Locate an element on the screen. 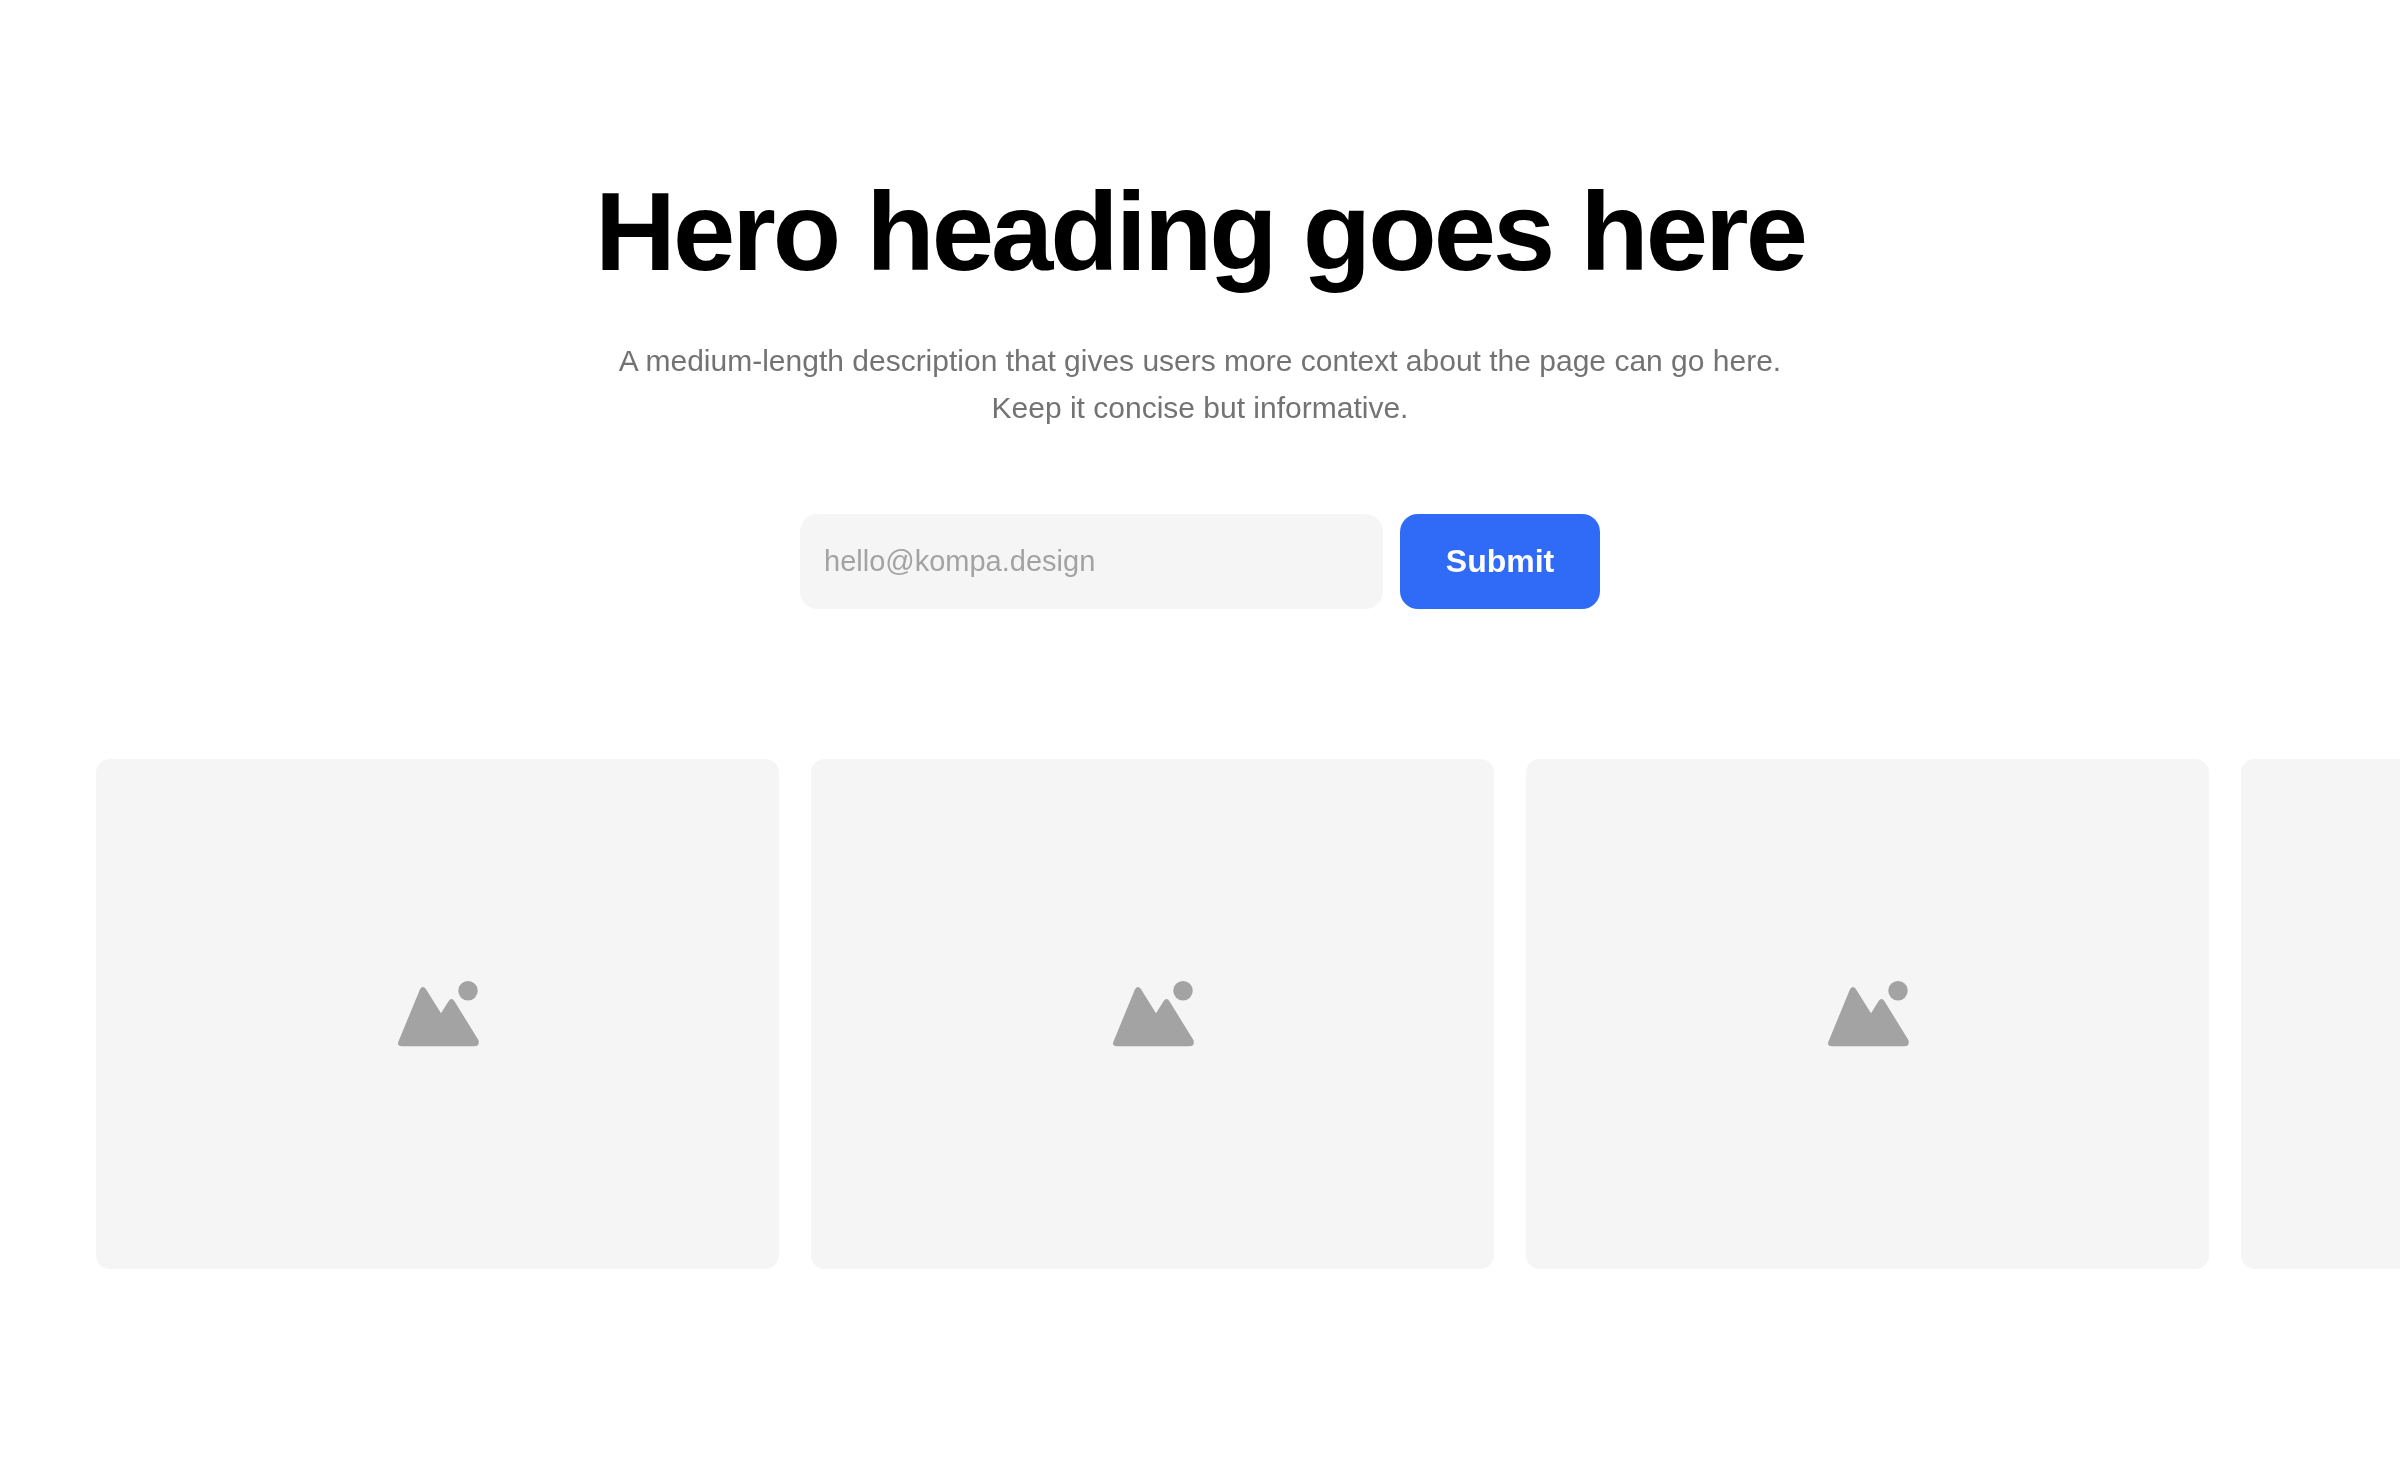 The image size is (2400, 1483). hero-heading: Hero heading goes here is located at coordinates (1200, 232).